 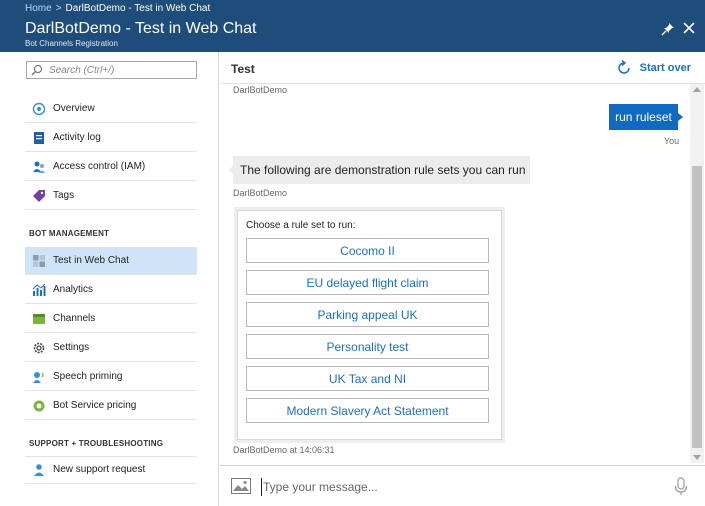 I want to click on chat-scrollbar, so click(x=697, y=273).